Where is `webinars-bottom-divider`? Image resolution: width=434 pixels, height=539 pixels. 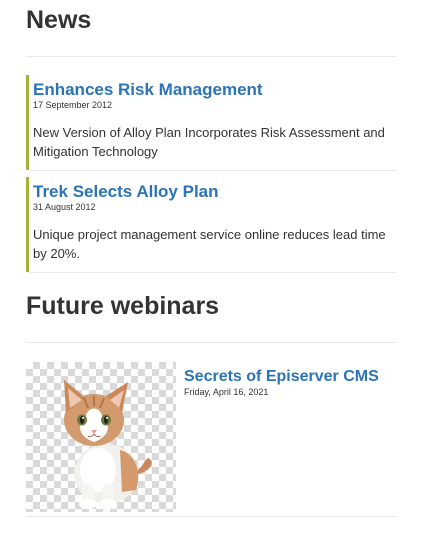
webinars-bottom-divider is located at coordinates (211, 516).